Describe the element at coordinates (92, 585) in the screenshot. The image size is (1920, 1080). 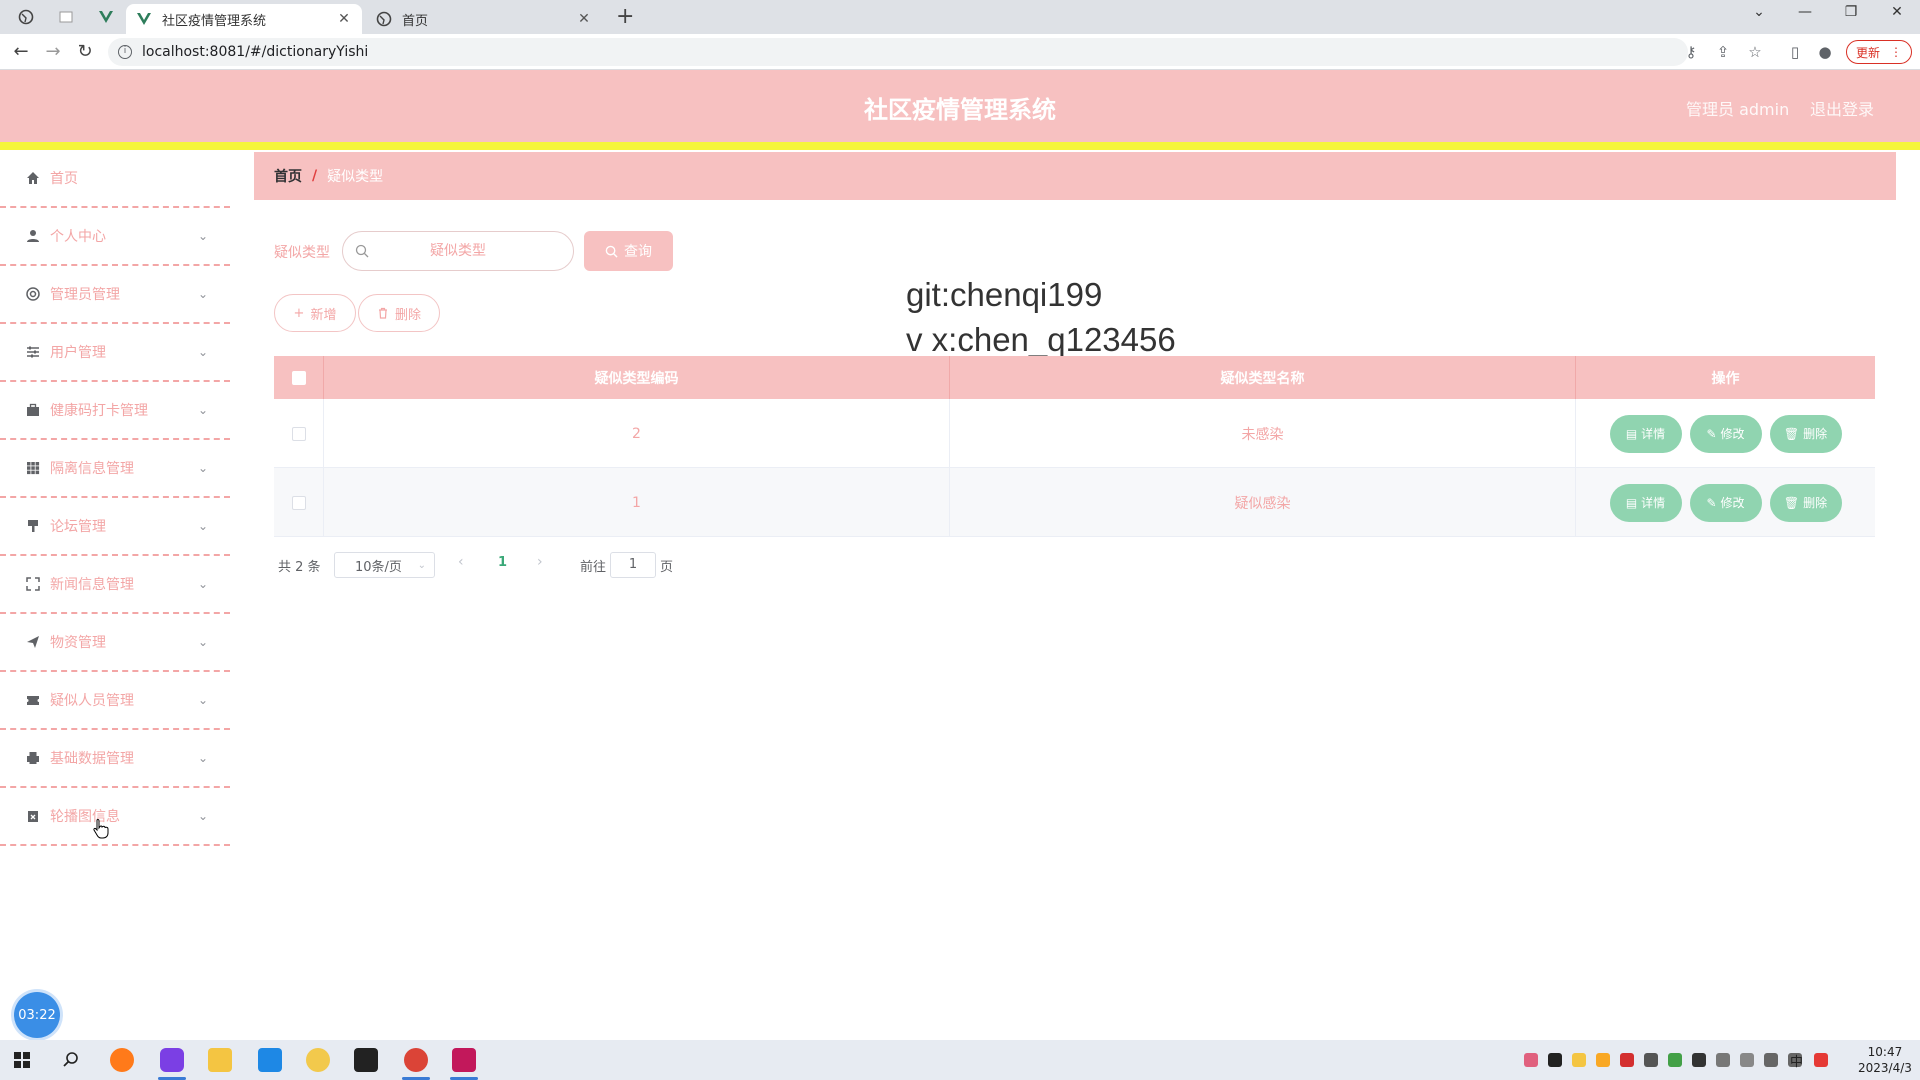
I see `sidebar-item-label: 新闻信息管理` at that location.